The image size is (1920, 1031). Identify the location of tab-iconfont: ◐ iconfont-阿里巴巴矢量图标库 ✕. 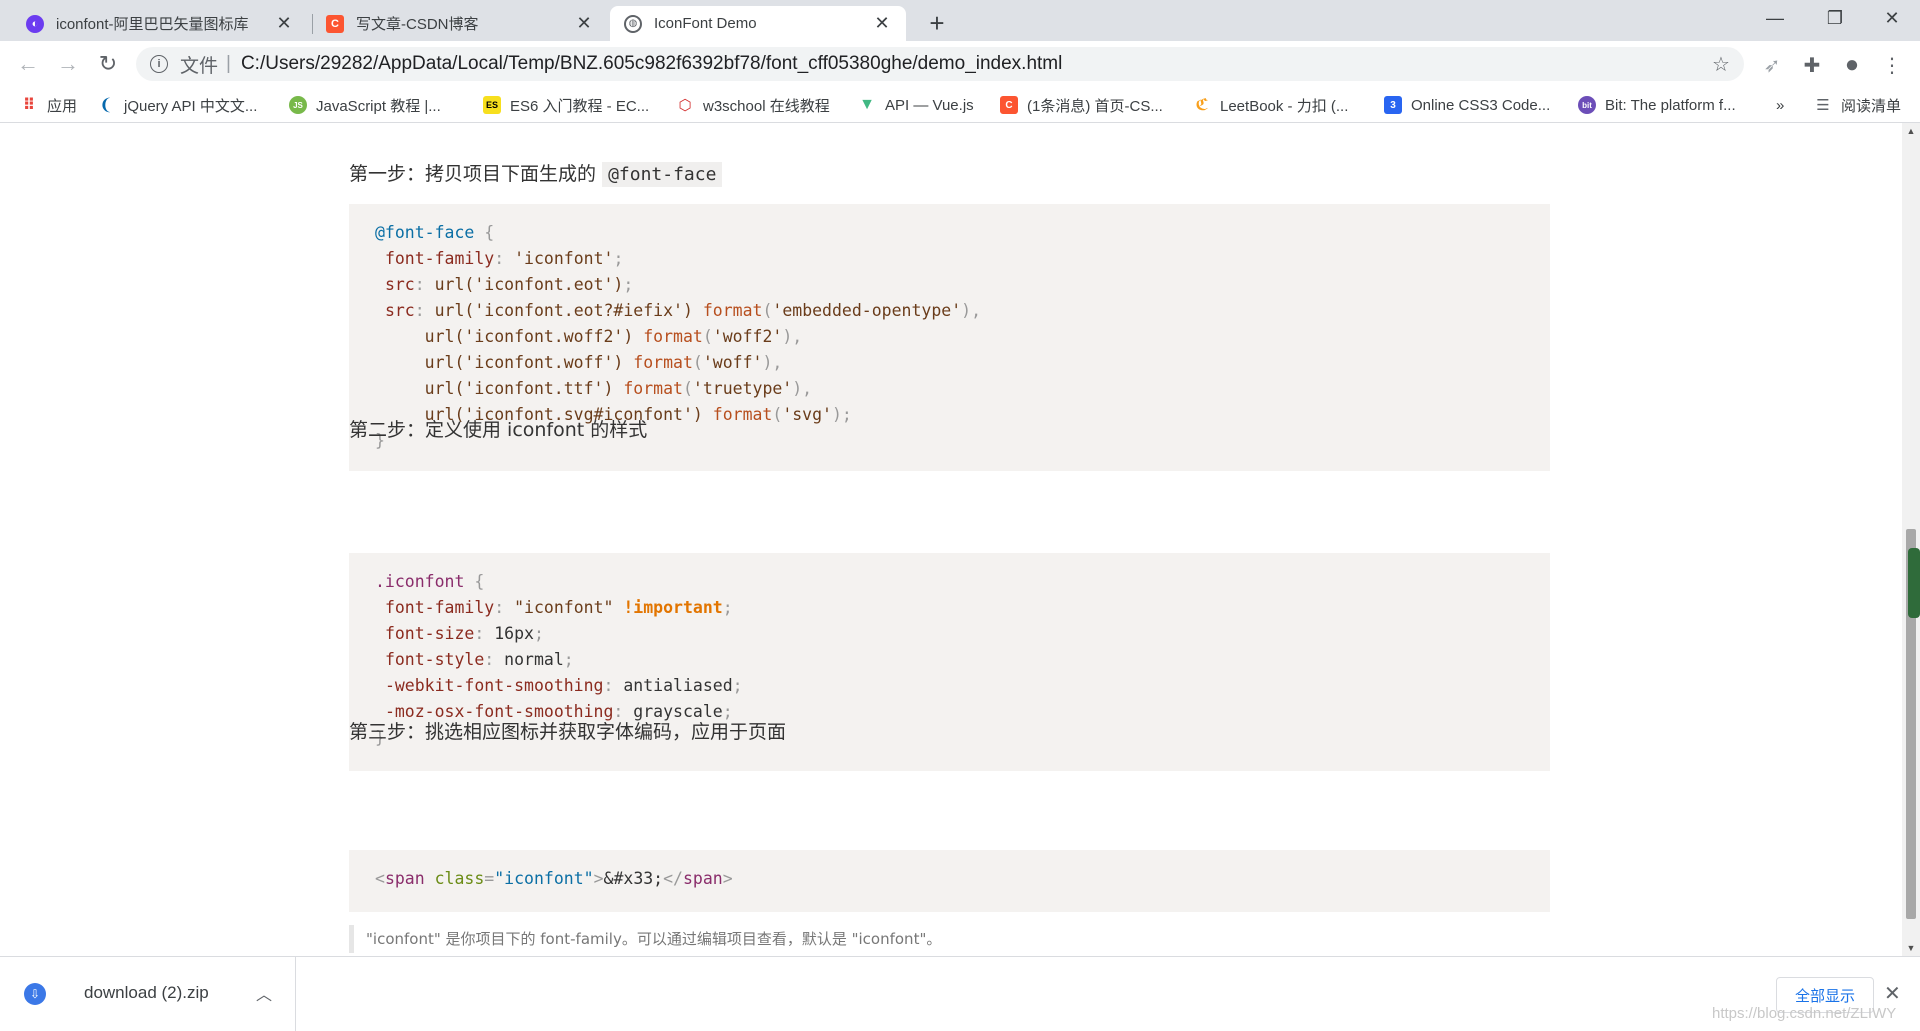
(160, 23).